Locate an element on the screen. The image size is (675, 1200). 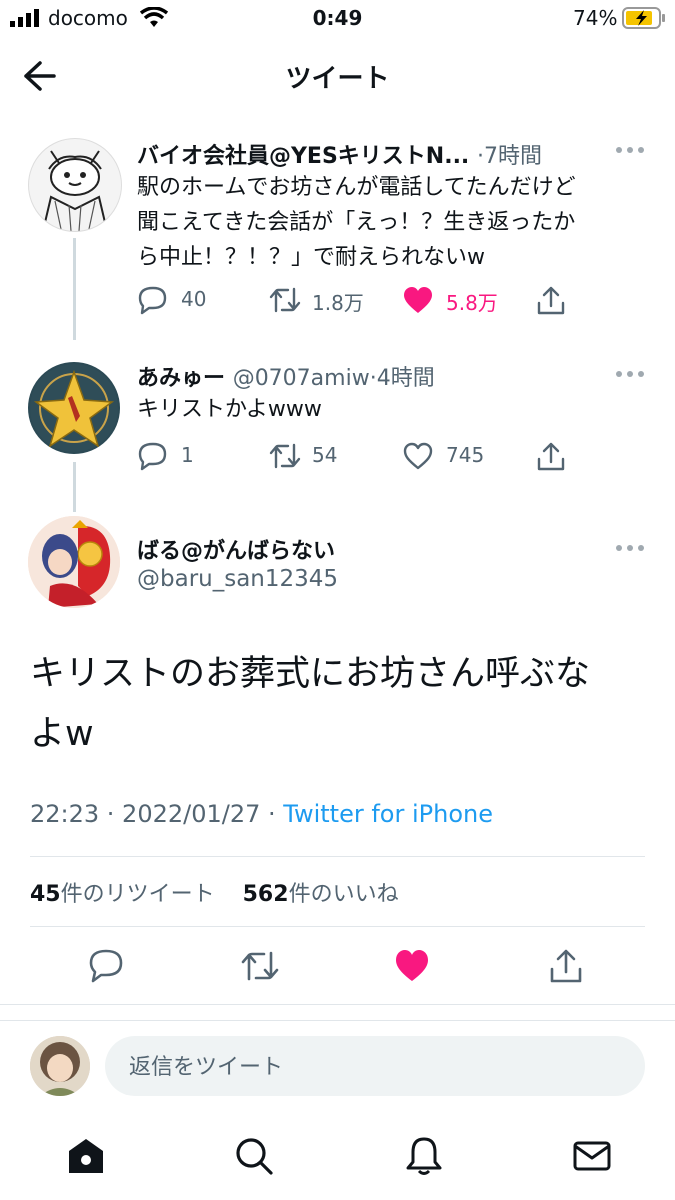
main-author-name: ばる@がんばらない is located at coordinates (236, 549).